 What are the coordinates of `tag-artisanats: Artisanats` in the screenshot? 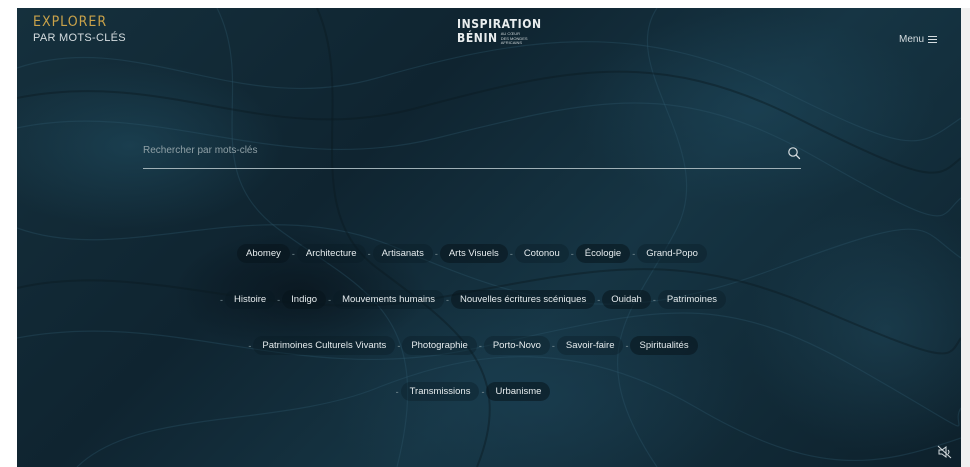 It's located at (402, 253).